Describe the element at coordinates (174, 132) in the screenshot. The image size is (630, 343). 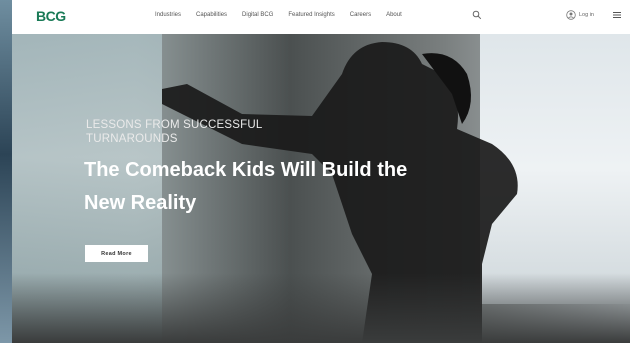
I see `hero-eyebrow: Lessons From Successful Turnarounds` at that location.